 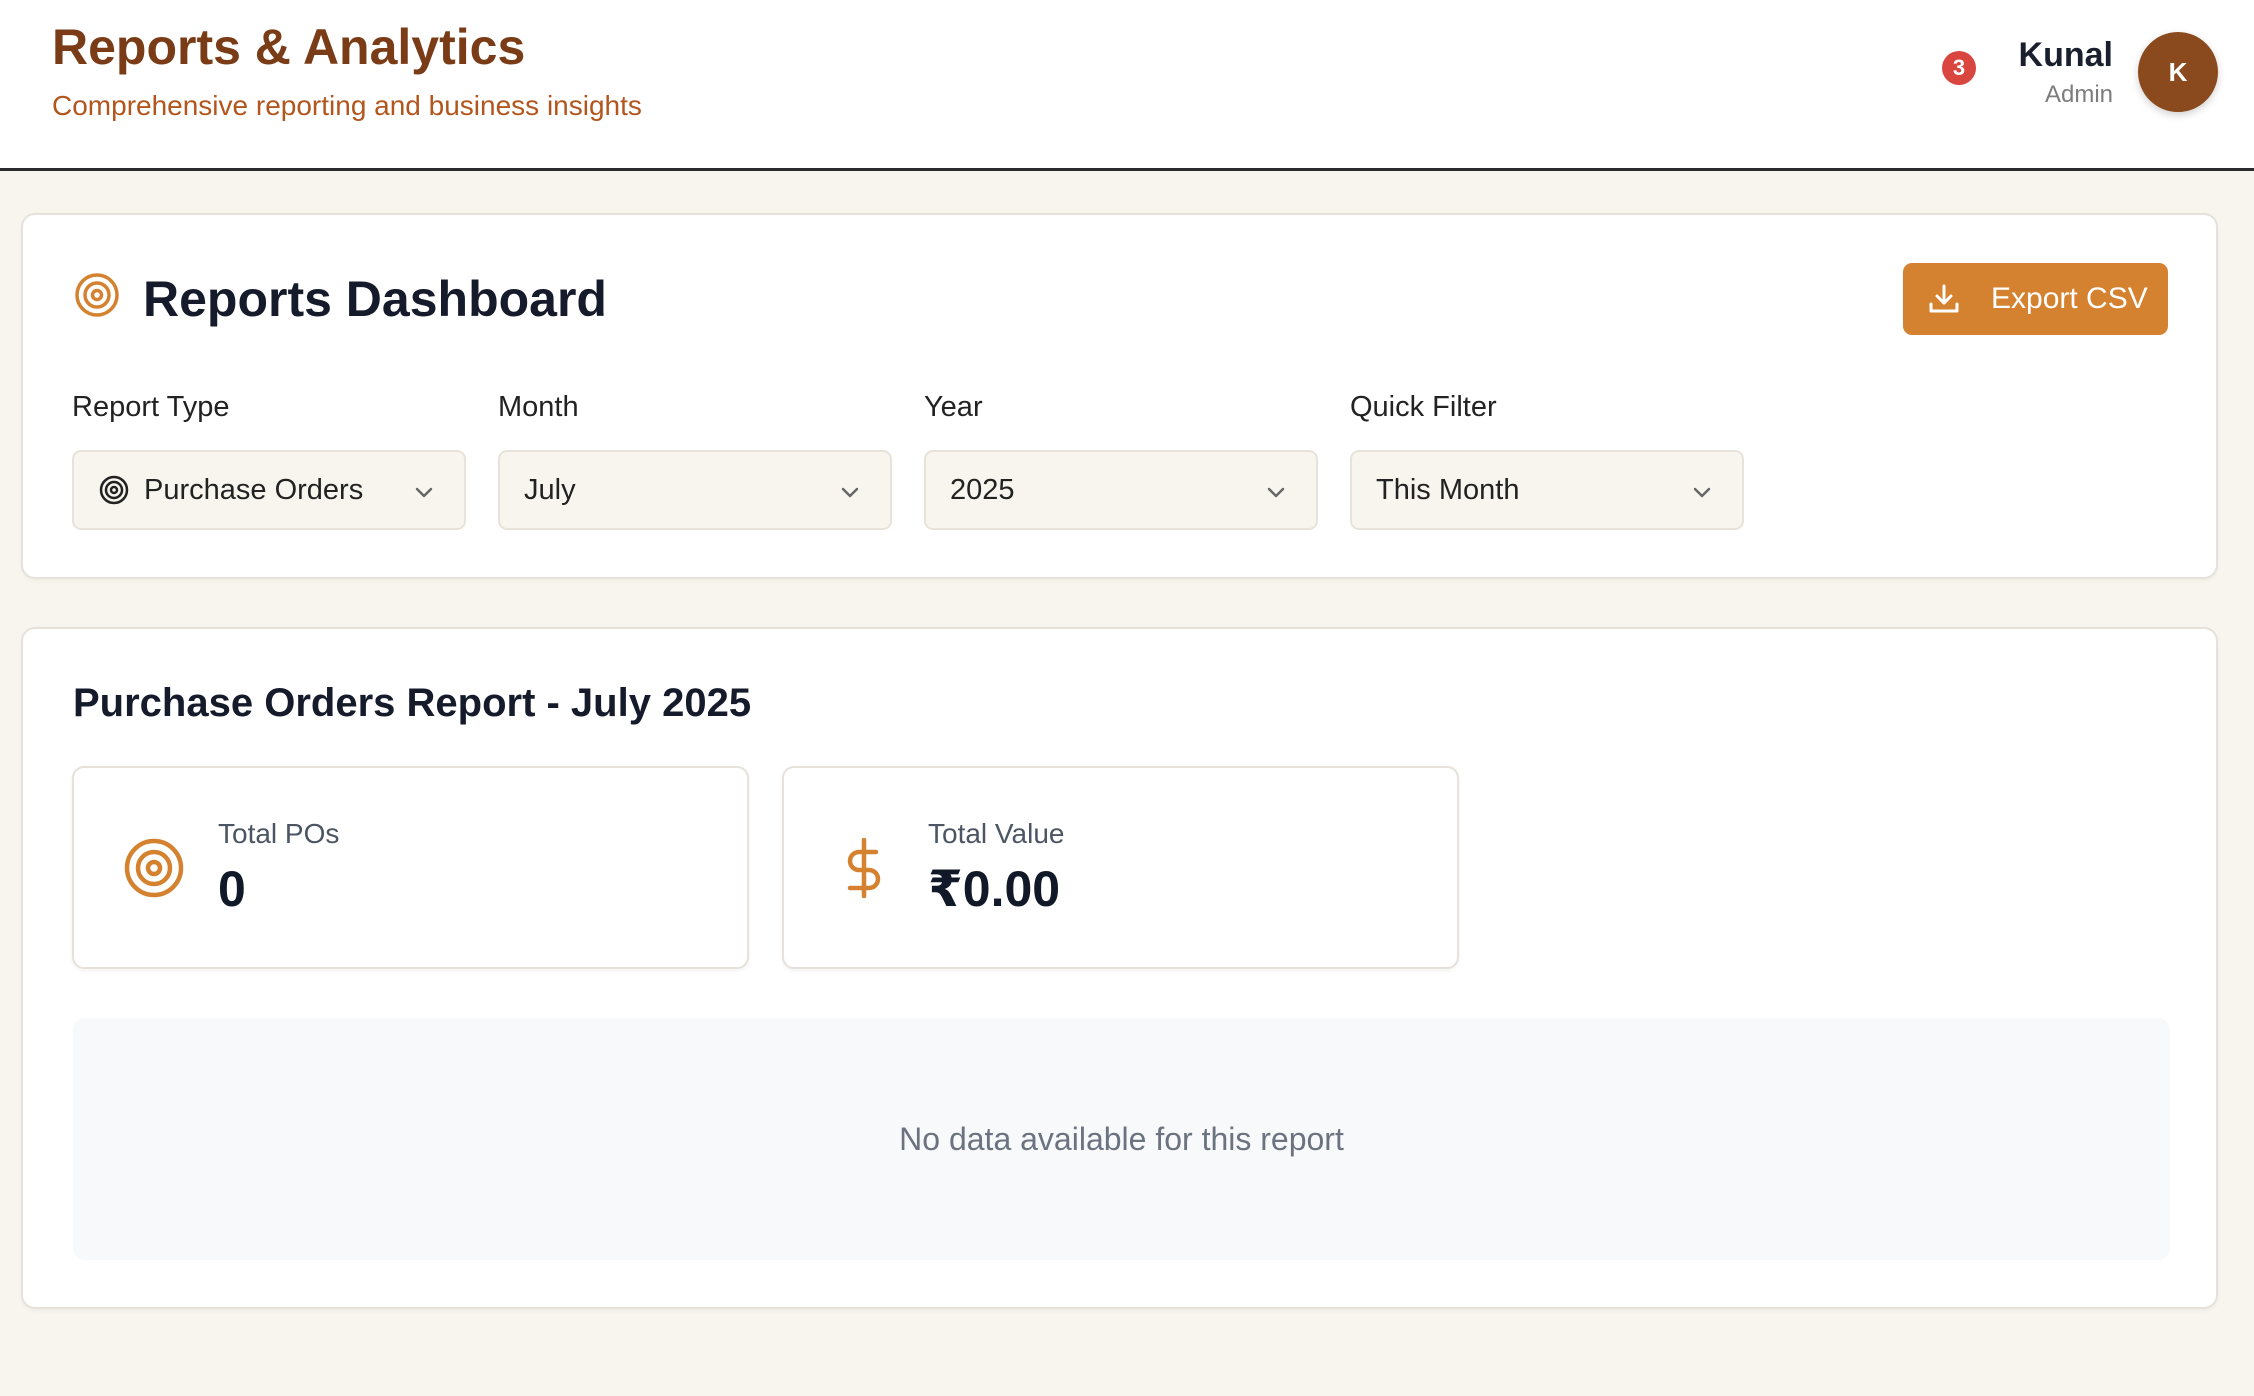 What do you see at coordinates (538, 407) in the screenshot?
I see `month-label: Month` at bounding box center [538, 407].